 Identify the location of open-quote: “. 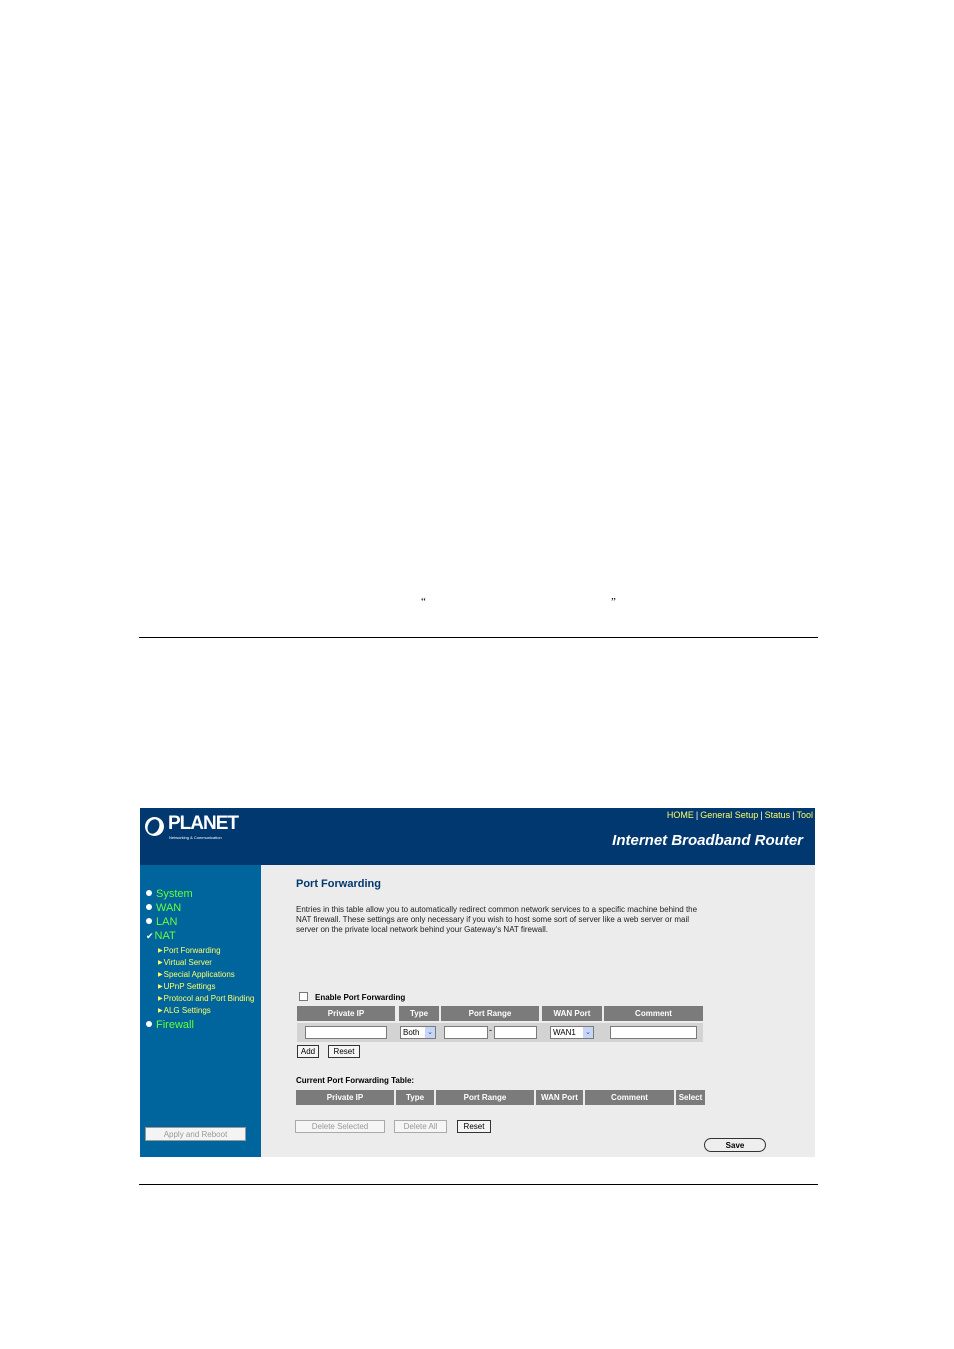
(423, 602).